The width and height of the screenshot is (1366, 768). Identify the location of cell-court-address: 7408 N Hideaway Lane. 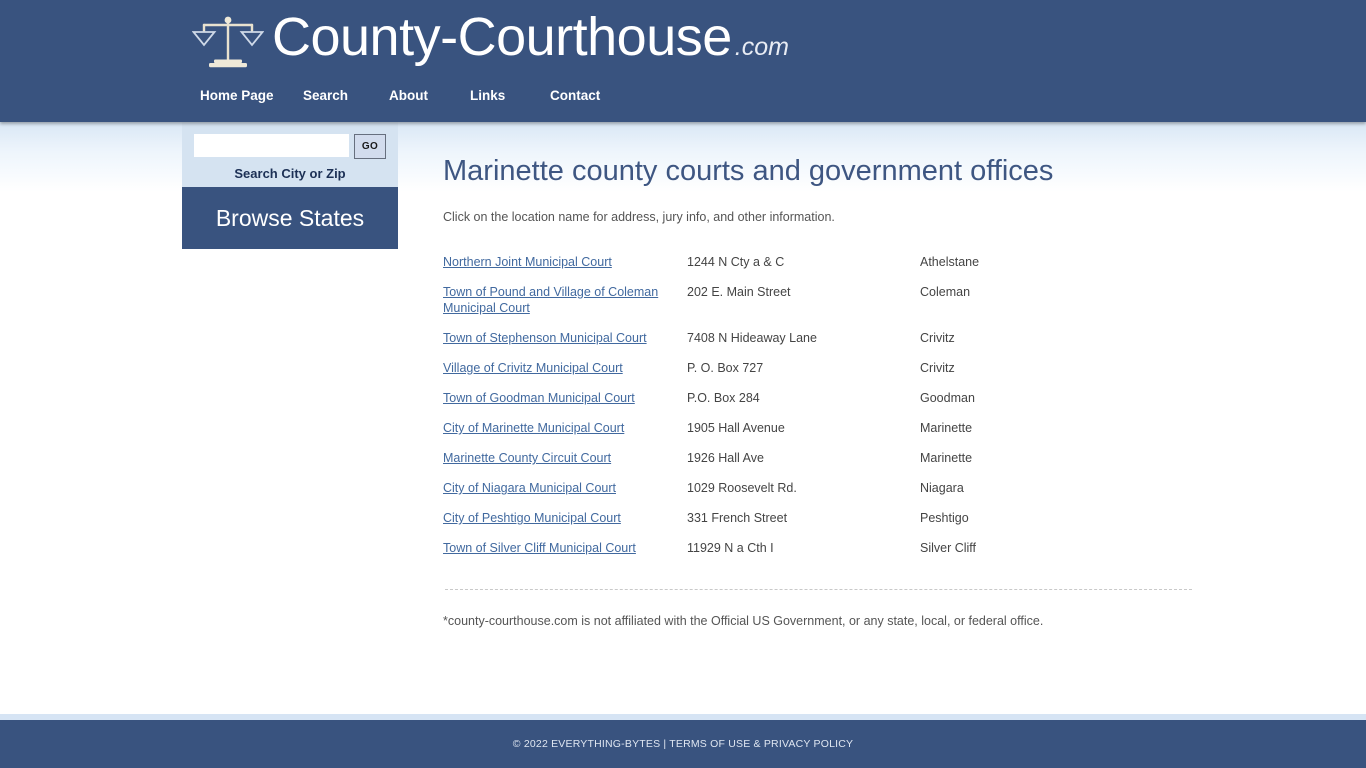
(752, 338).